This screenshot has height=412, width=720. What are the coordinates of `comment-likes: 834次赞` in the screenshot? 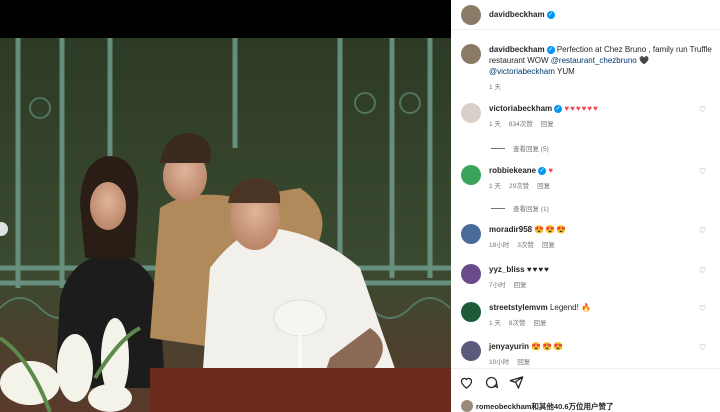 It's located at (521, 124).